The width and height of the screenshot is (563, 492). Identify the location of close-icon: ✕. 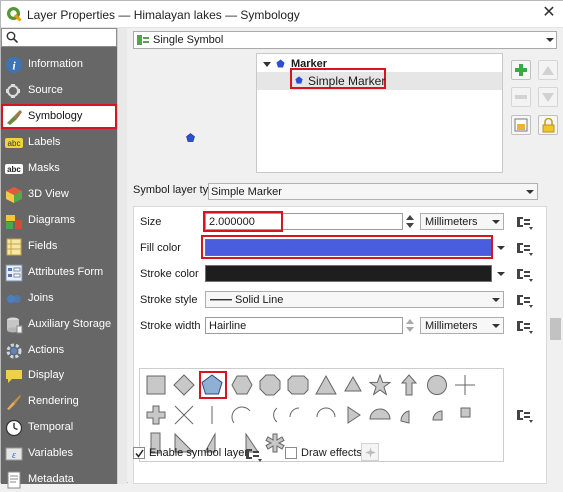
(549, 13).